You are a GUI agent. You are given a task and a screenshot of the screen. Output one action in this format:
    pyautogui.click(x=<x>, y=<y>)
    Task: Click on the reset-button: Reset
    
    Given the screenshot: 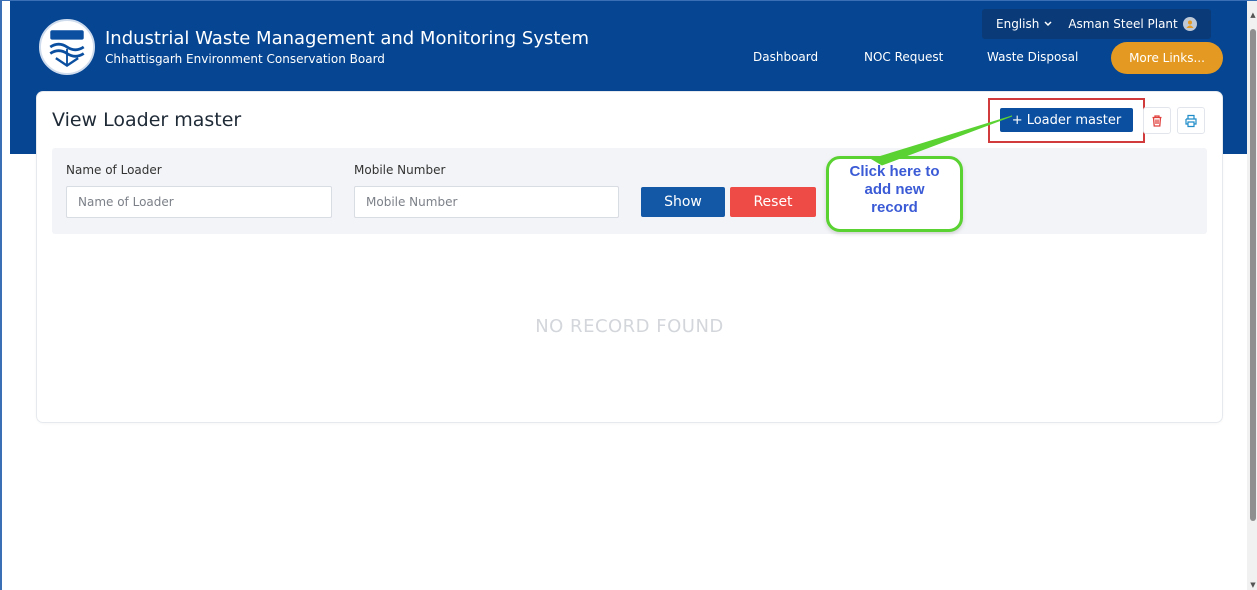 What is the action you would take?
    pyautogui.click(x=773, y=202)
    